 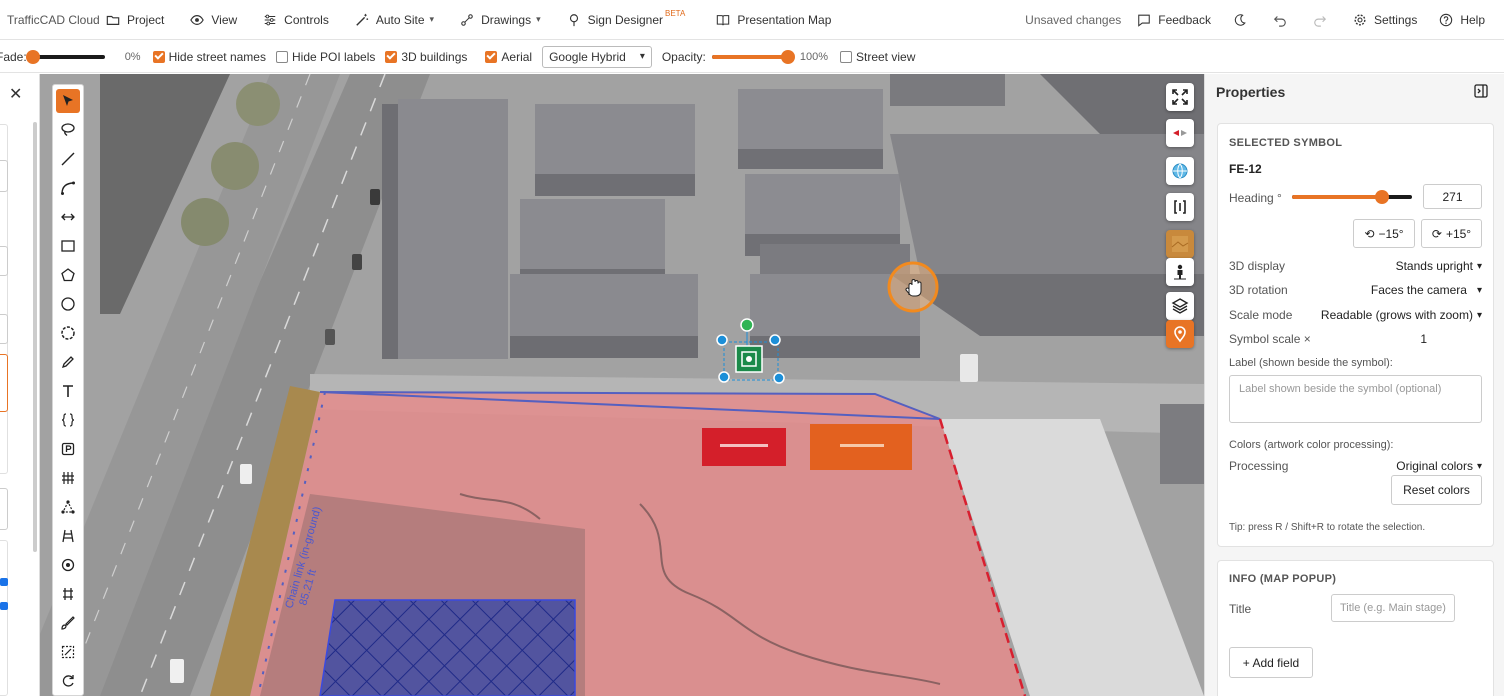 What do you see at coordinates (1393, 608) in the screenshot?
I see `info-title-input: Title (e.g. Main stage)` at bounding box center [1393, 608].